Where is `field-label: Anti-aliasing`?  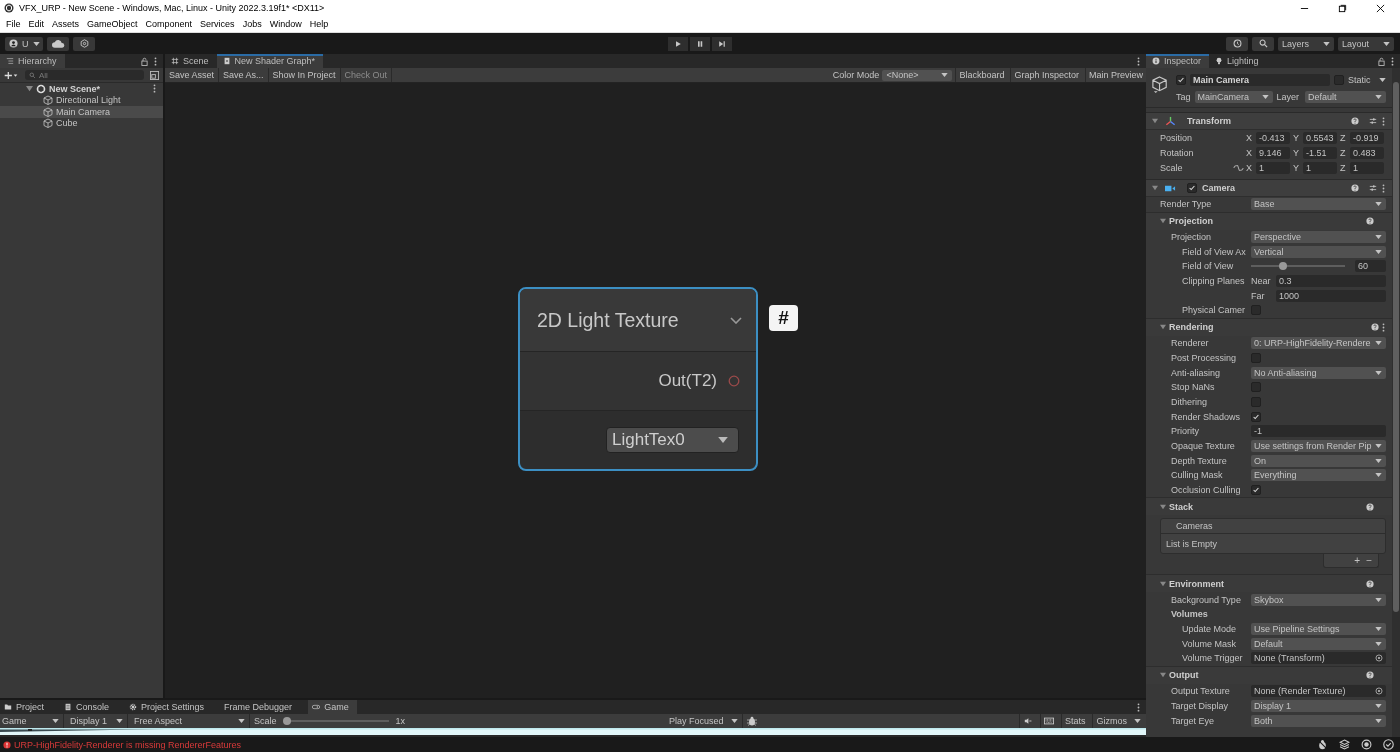 field-label: Anti-aliasing is located at coordinates (1196, 372).